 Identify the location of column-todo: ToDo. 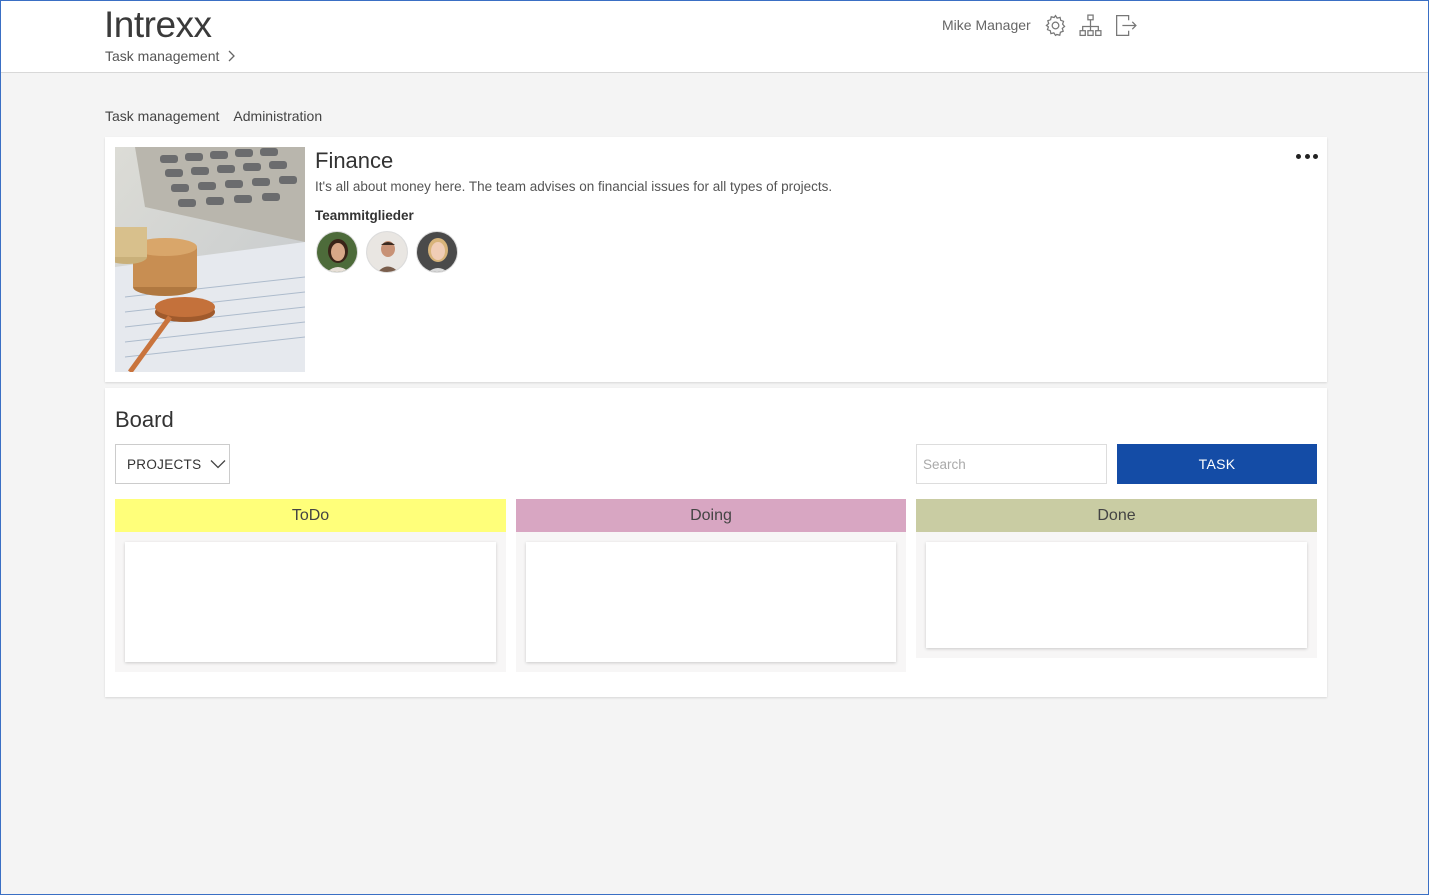
(310, 585).